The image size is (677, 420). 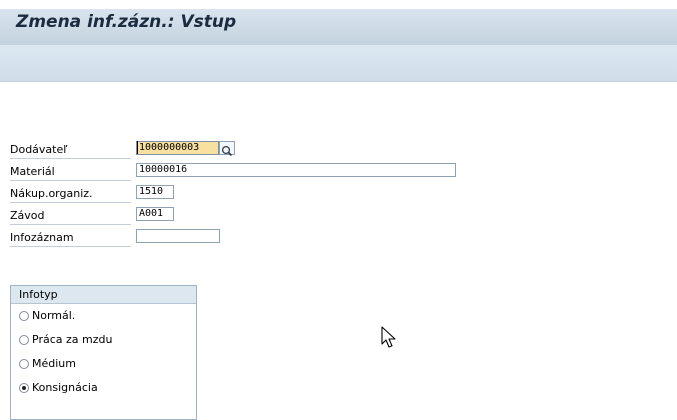 What do you see at coordinates (103, 295) in the screenshot?
I see `infotype-group-header: Infotyp` at bounding box center [103, 295].